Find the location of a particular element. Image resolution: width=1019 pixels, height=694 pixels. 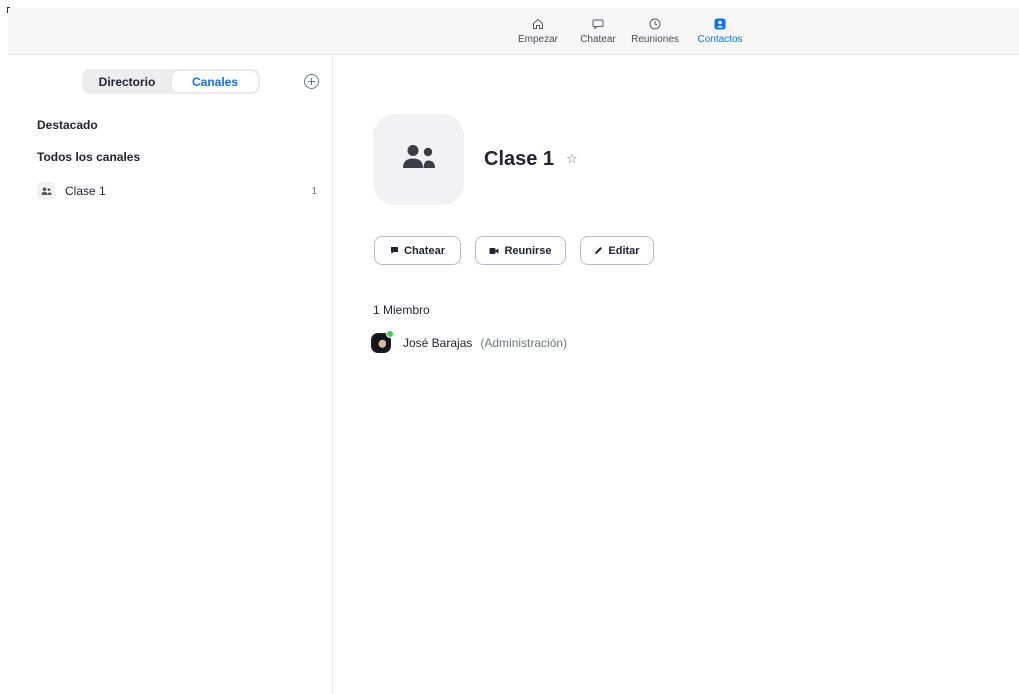

nav-label: Chatear is located at coordinates (598, 39).